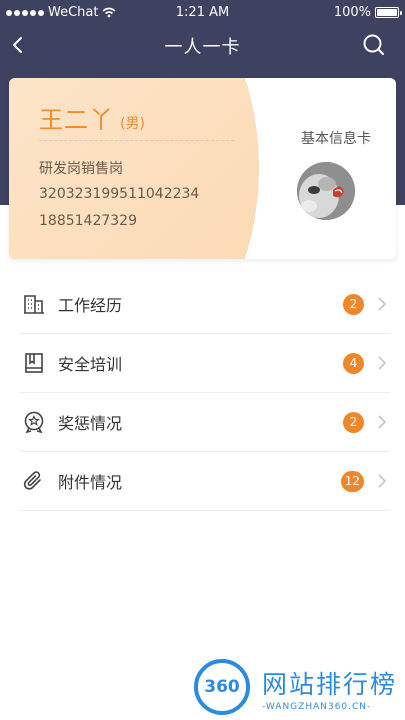 This screenshot has height=720, width=405. What do you see at coordinates (119, 194) in the screenshot?
I see `employee-id-number: 320323199511042234` at bounding box center [119, 194].